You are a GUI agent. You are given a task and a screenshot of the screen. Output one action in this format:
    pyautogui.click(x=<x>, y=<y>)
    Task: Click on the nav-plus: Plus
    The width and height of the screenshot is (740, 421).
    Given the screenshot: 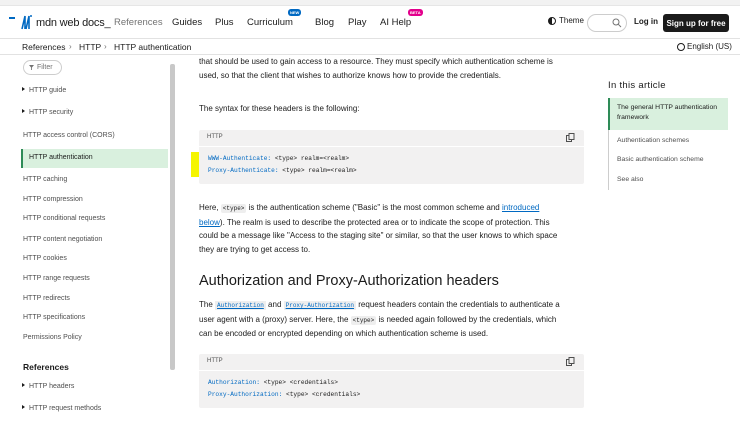 What is the action you would take?
    pyautogui.click(x=224, y=22)
    